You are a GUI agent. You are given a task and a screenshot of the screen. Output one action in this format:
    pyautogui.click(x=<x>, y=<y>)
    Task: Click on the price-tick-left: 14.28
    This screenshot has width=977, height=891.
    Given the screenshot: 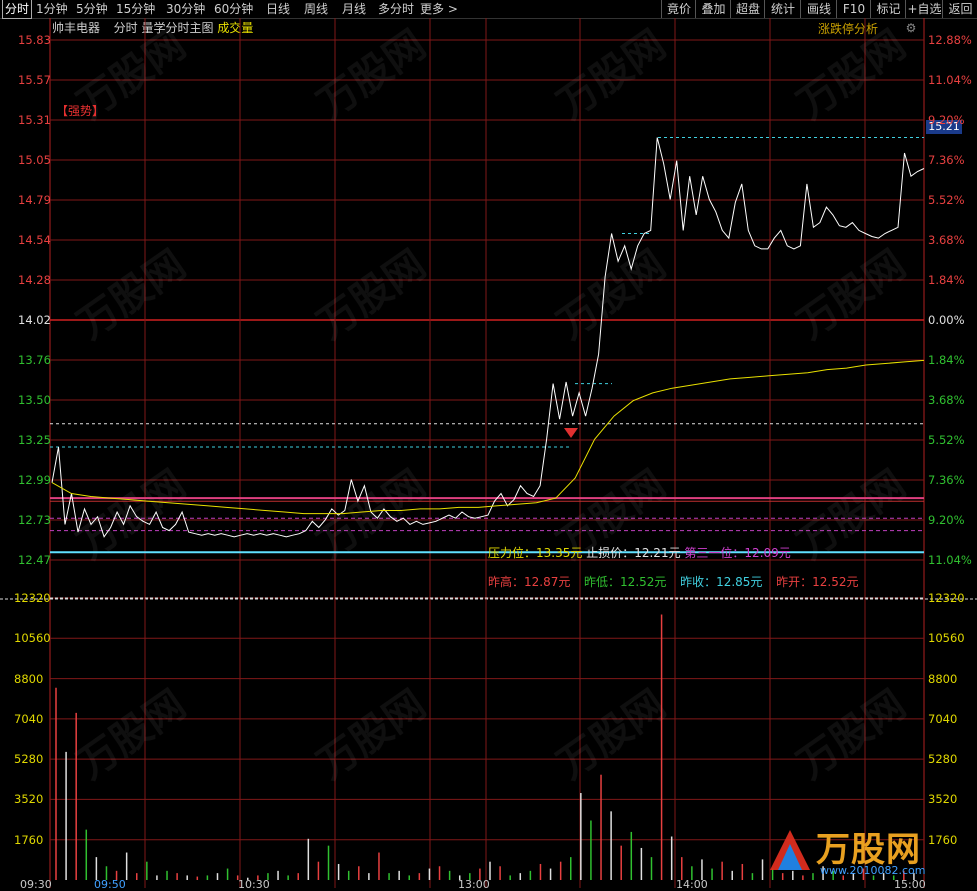 What is the action you would take?
    pyautogui.click(x=34, y=280)
    